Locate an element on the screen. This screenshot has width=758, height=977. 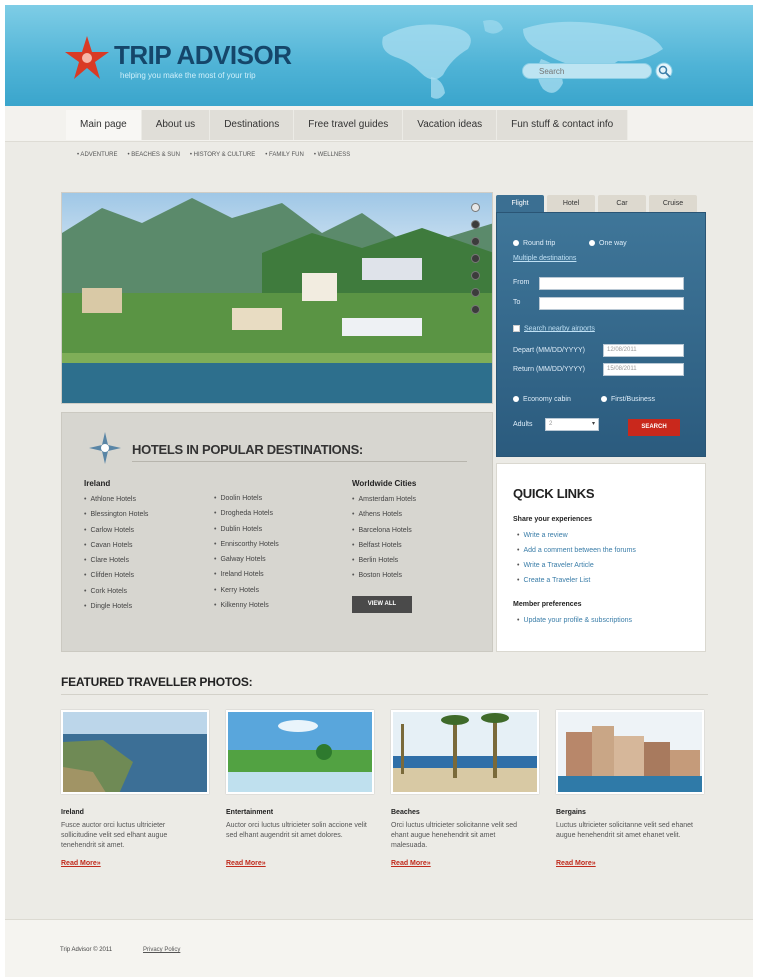
quick-link: Add a comment between the forums is located at coordinates (576, 550).